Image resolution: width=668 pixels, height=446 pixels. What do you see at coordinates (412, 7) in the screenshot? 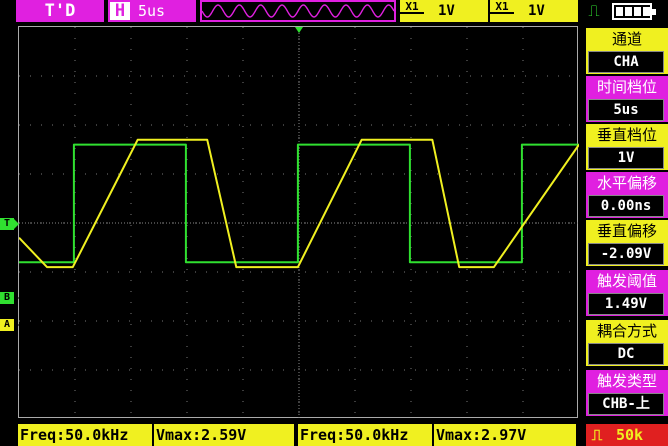
I see `cha-probe-icon: X1` at bounding box center [412, 7].